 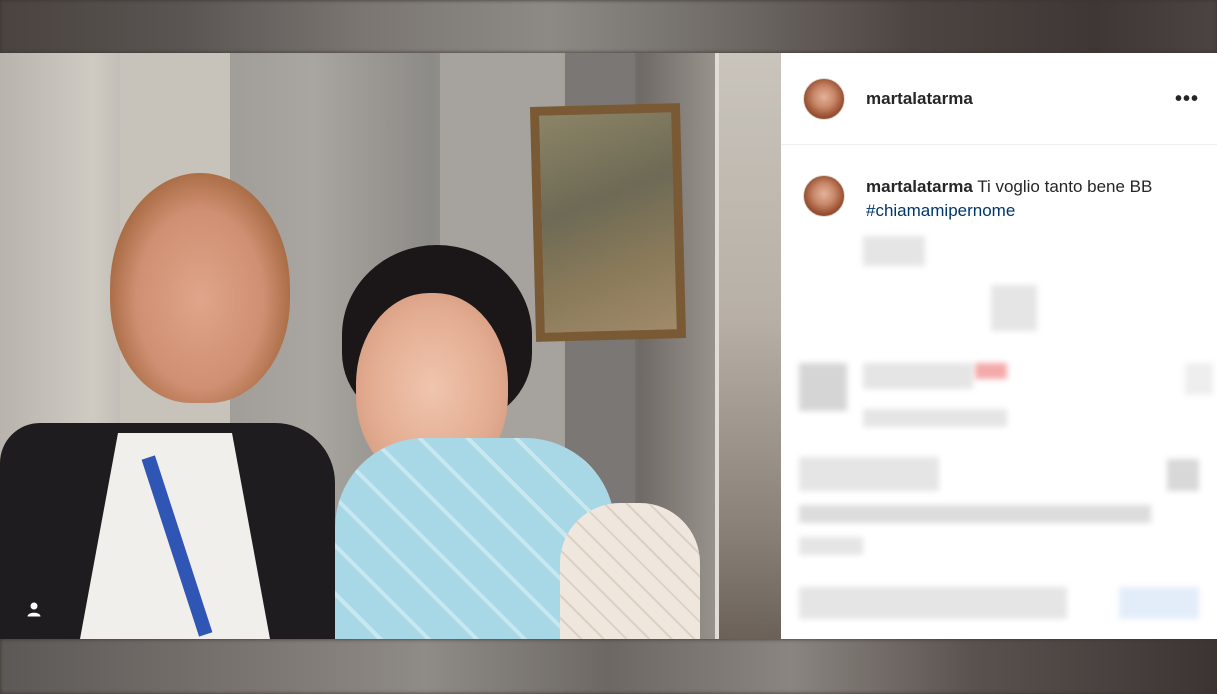 I want to click on person-left-face, so click(x=200, y=288).